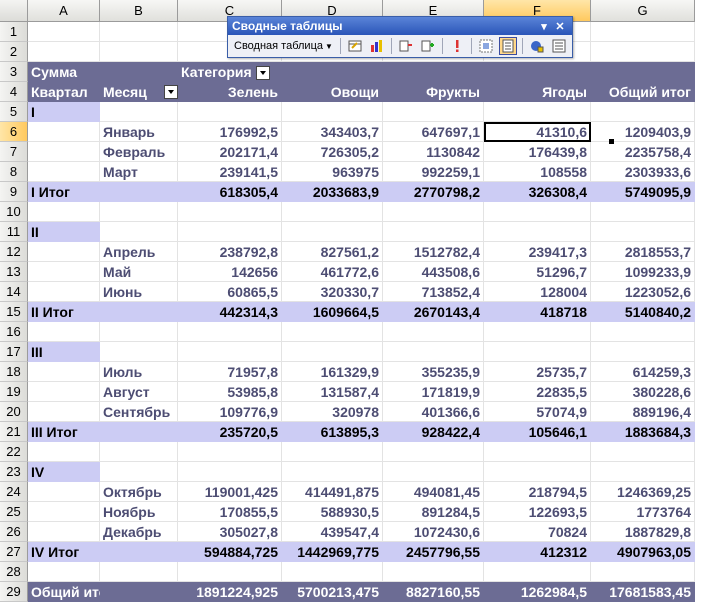 The width and height of the screenshot is (723, 610). I want to click on field-settings-icon, so click(486, 46).